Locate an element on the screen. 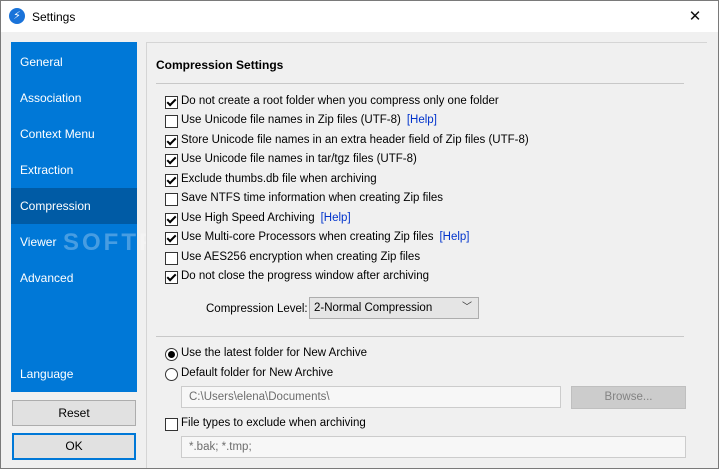  radio-label: Use the latest folder for New Archive is located at coordinates (274, 353).